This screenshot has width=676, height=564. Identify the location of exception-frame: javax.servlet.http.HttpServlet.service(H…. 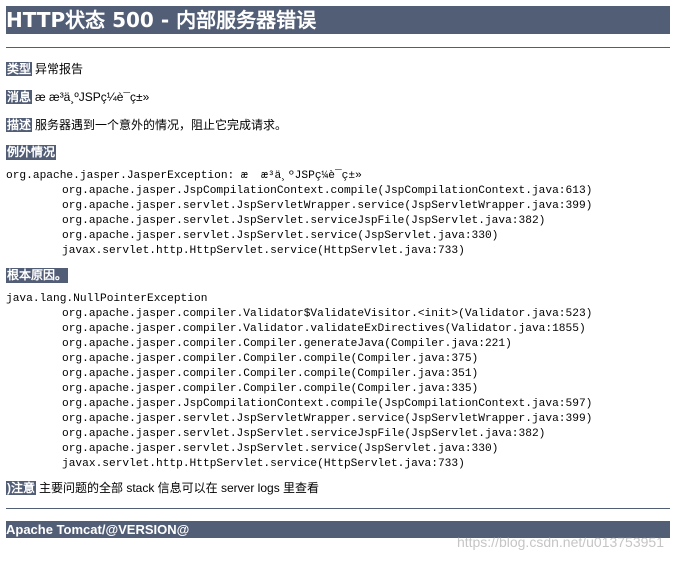
(263, 251).